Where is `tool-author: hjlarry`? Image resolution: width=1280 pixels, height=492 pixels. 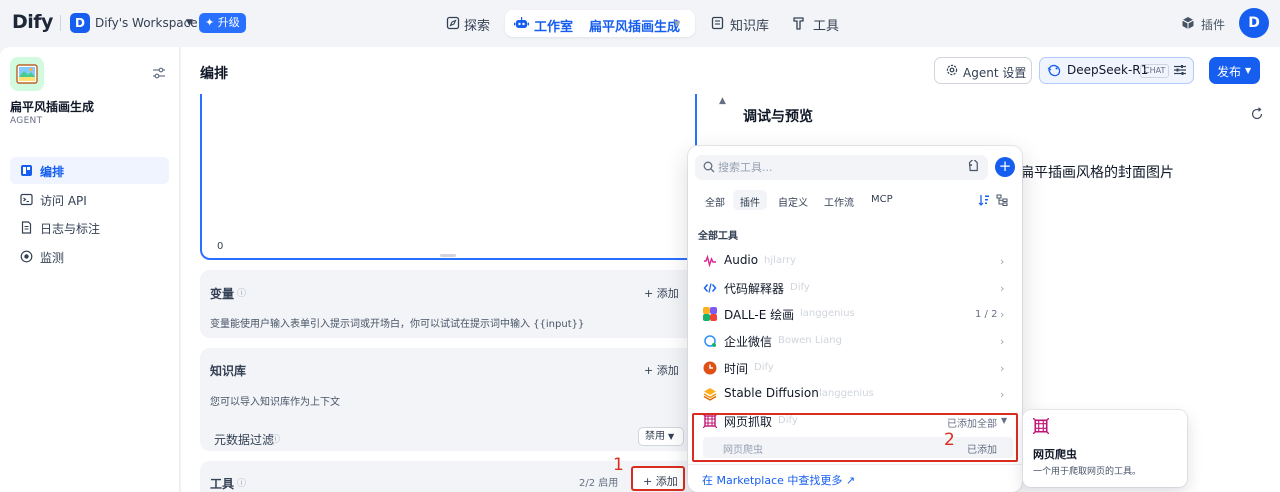
tool-author: hjlarry is located at coordinates (780, 260).